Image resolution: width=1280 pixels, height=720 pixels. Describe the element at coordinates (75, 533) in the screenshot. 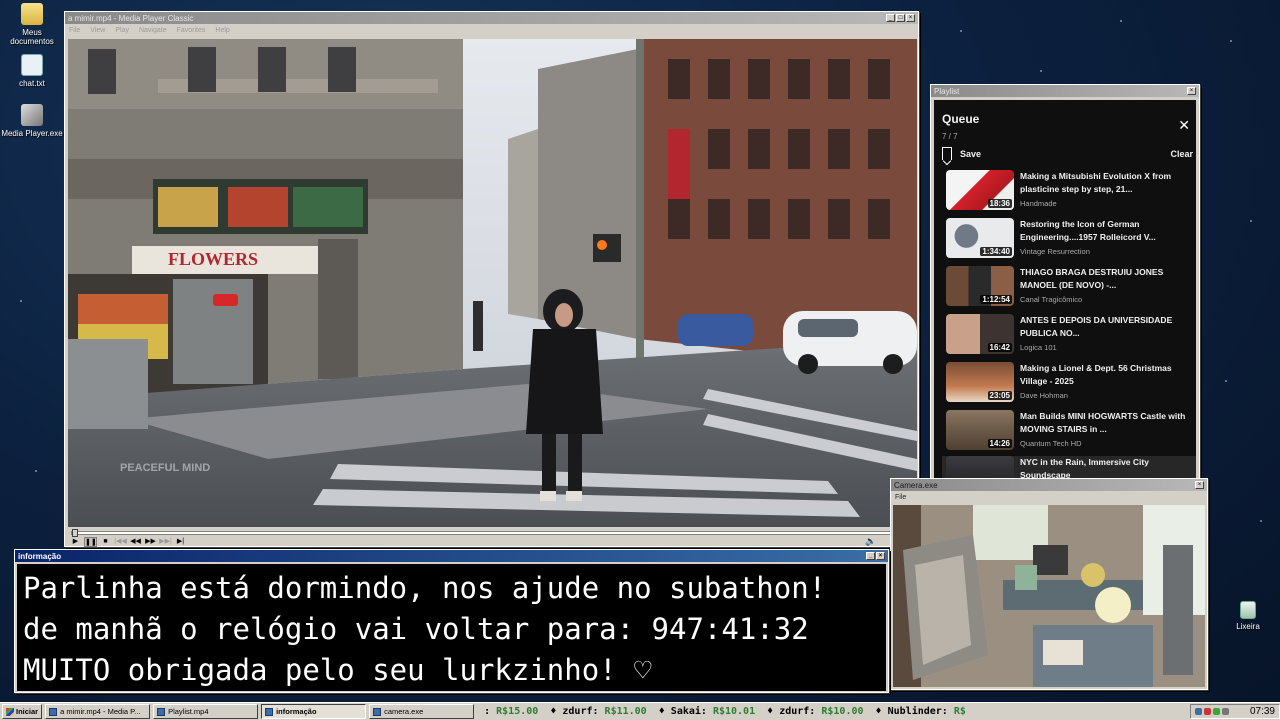

I see `seek-thumb` at that location.